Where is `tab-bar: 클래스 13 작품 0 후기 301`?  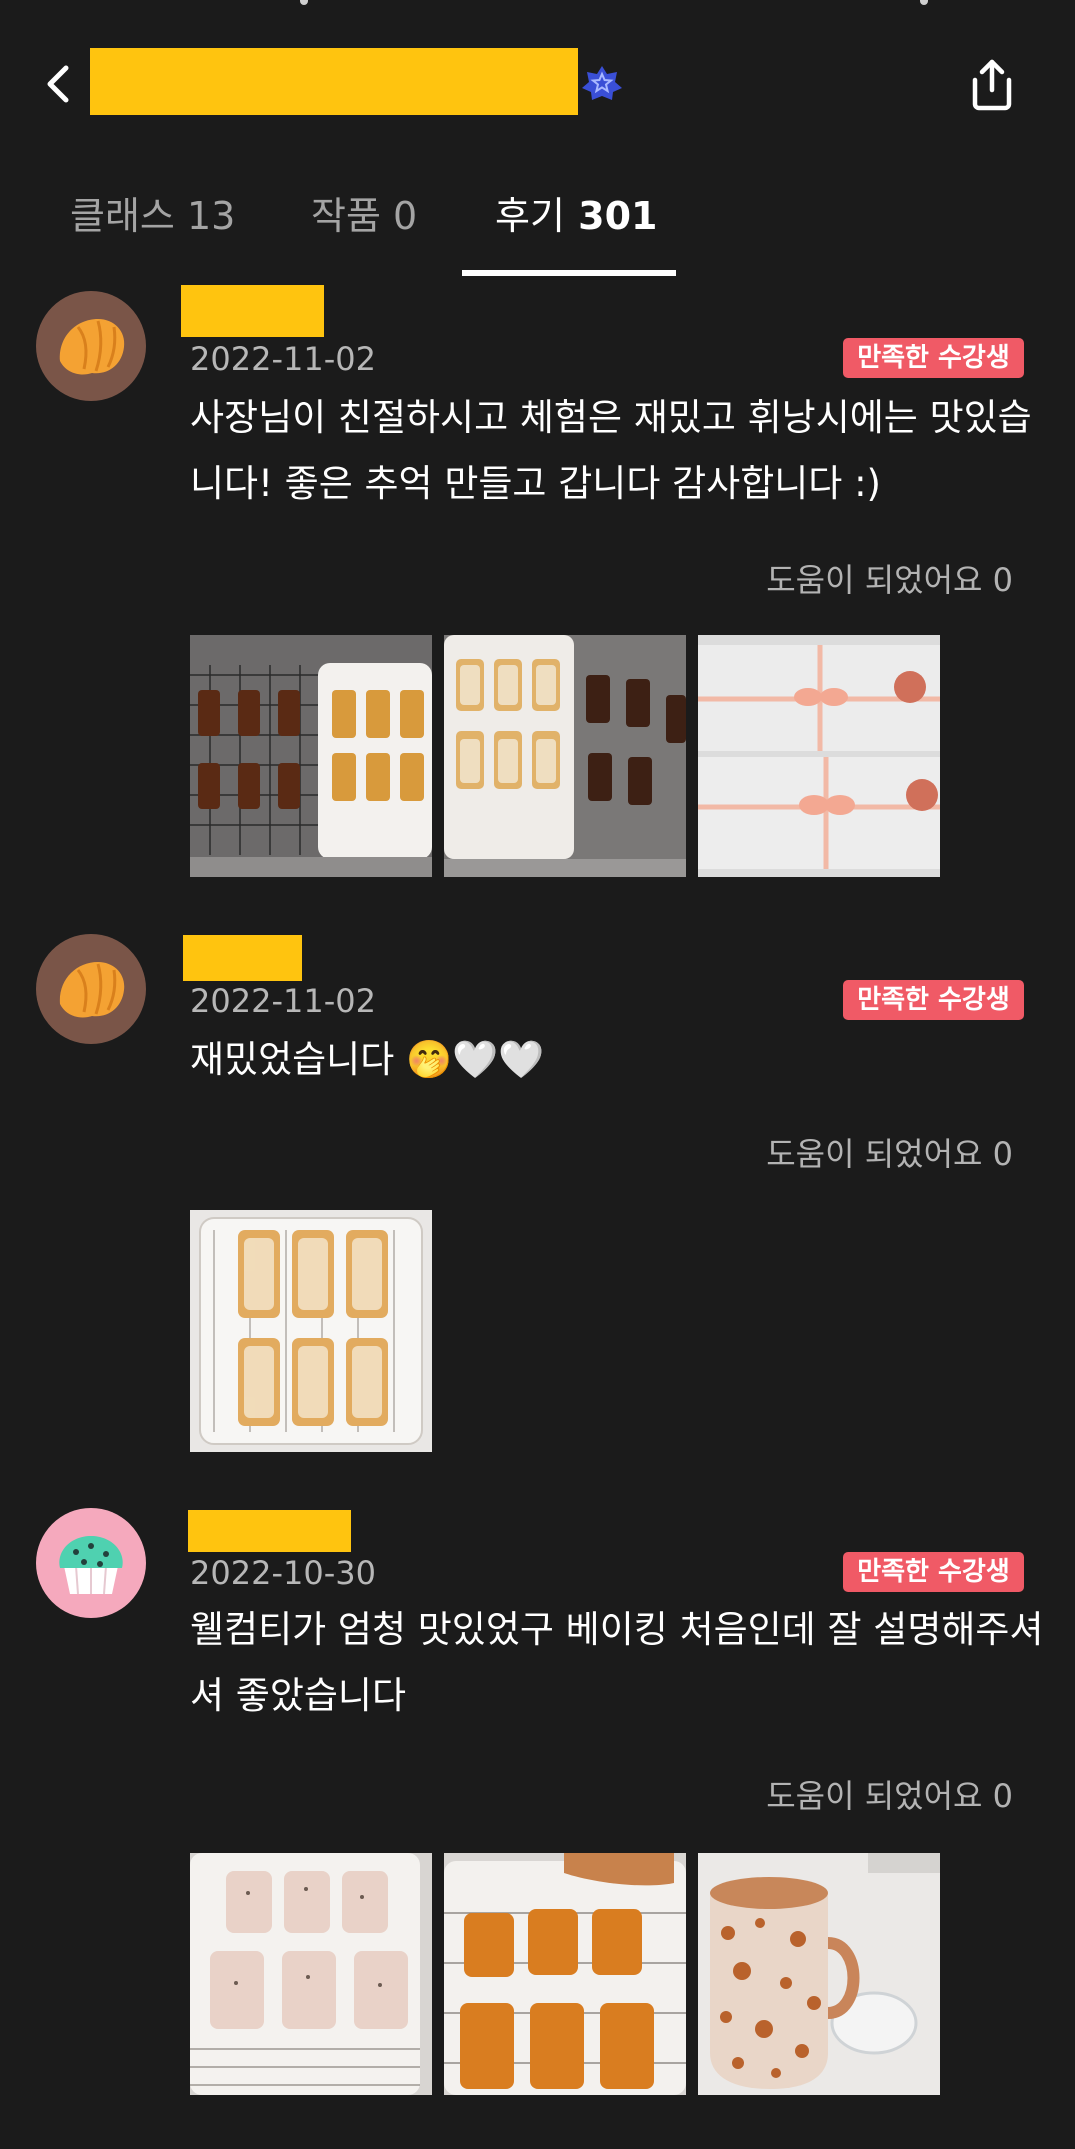
tab-bar: 클래스 13 작품 0 후기 301 is located at coordinates (537, 227).